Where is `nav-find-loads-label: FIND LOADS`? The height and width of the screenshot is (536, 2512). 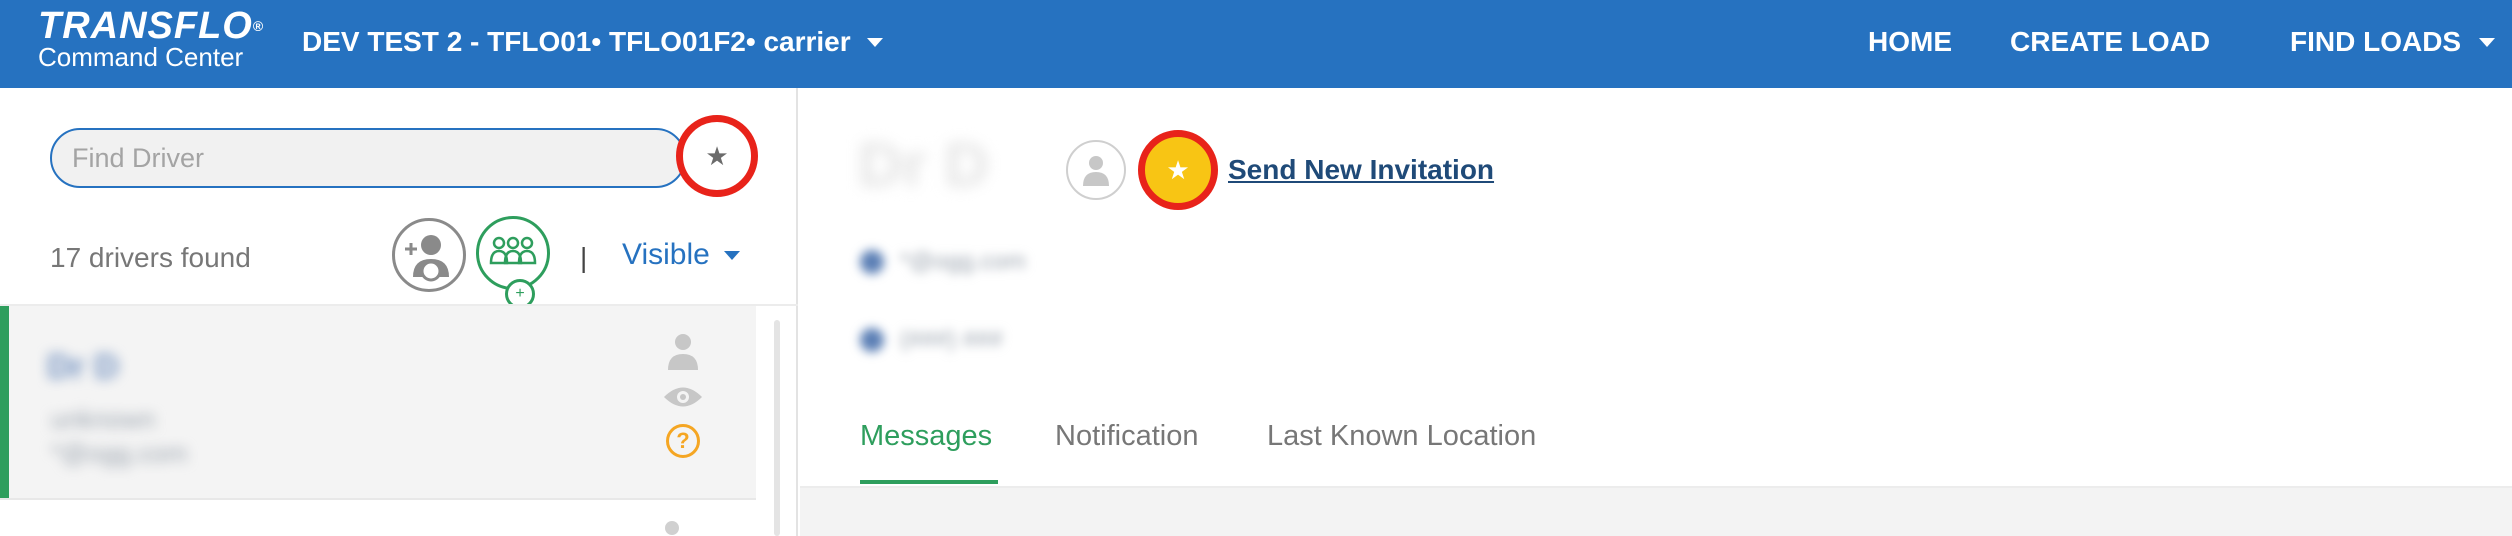 nav-find-loads-label: FIND LOADS is located at coordinates (2376, 41).